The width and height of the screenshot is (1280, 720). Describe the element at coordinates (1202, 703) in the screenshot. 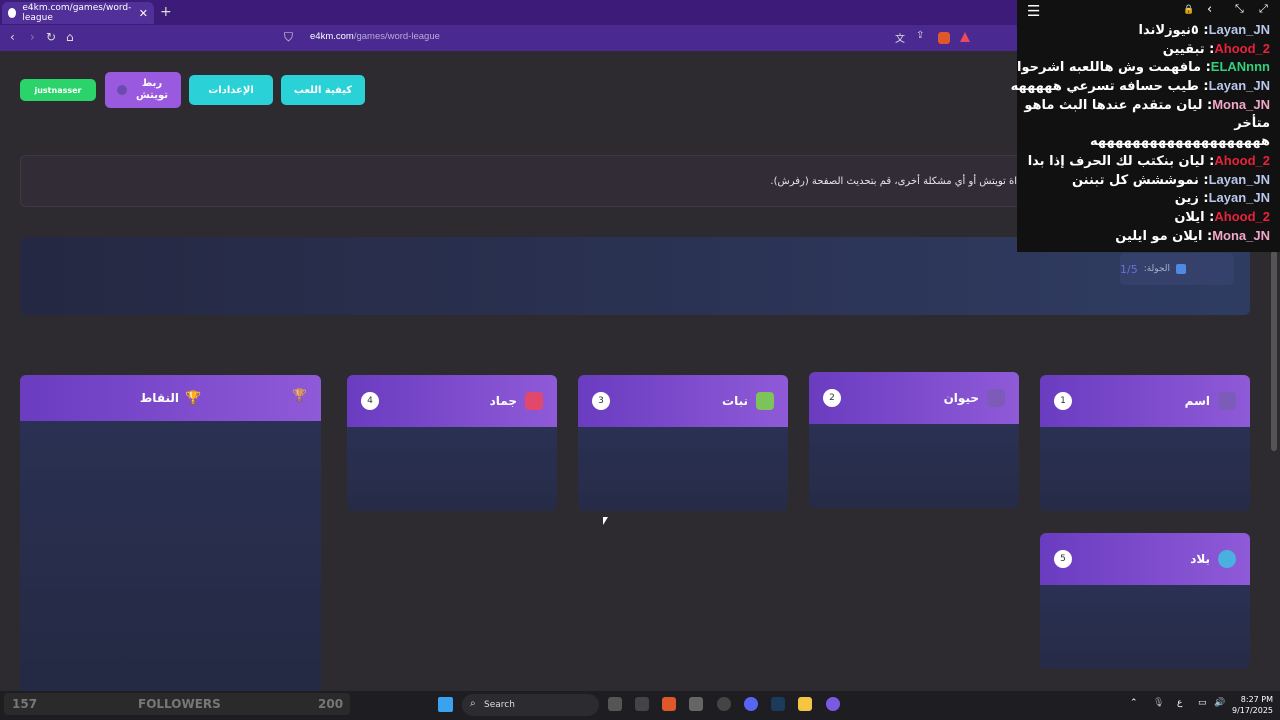

I see `network-icon: ▭` at that location.